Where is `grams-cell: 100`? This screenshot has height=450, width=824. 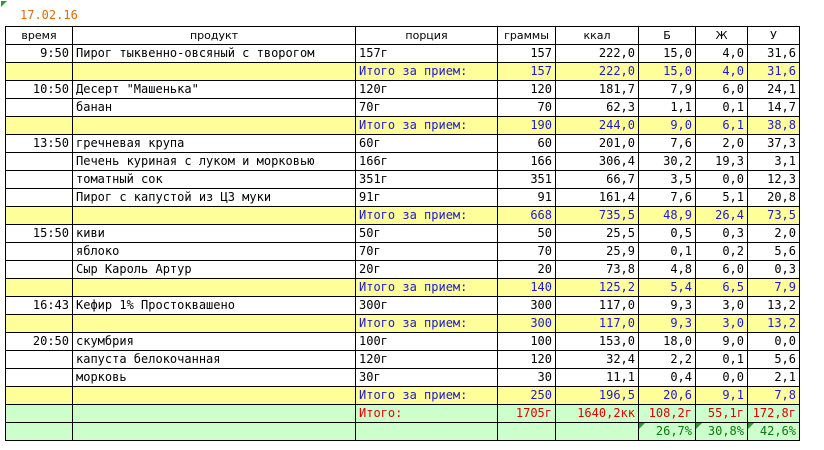
grams-cell: 100 is located at coordinates (526, 341).